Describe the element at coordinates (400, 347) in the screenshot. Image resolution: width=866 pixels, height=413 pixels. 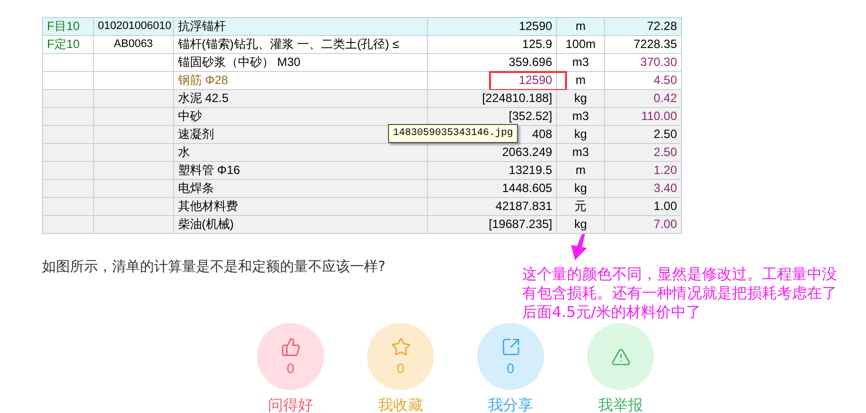
I see `star-icon` at that location.